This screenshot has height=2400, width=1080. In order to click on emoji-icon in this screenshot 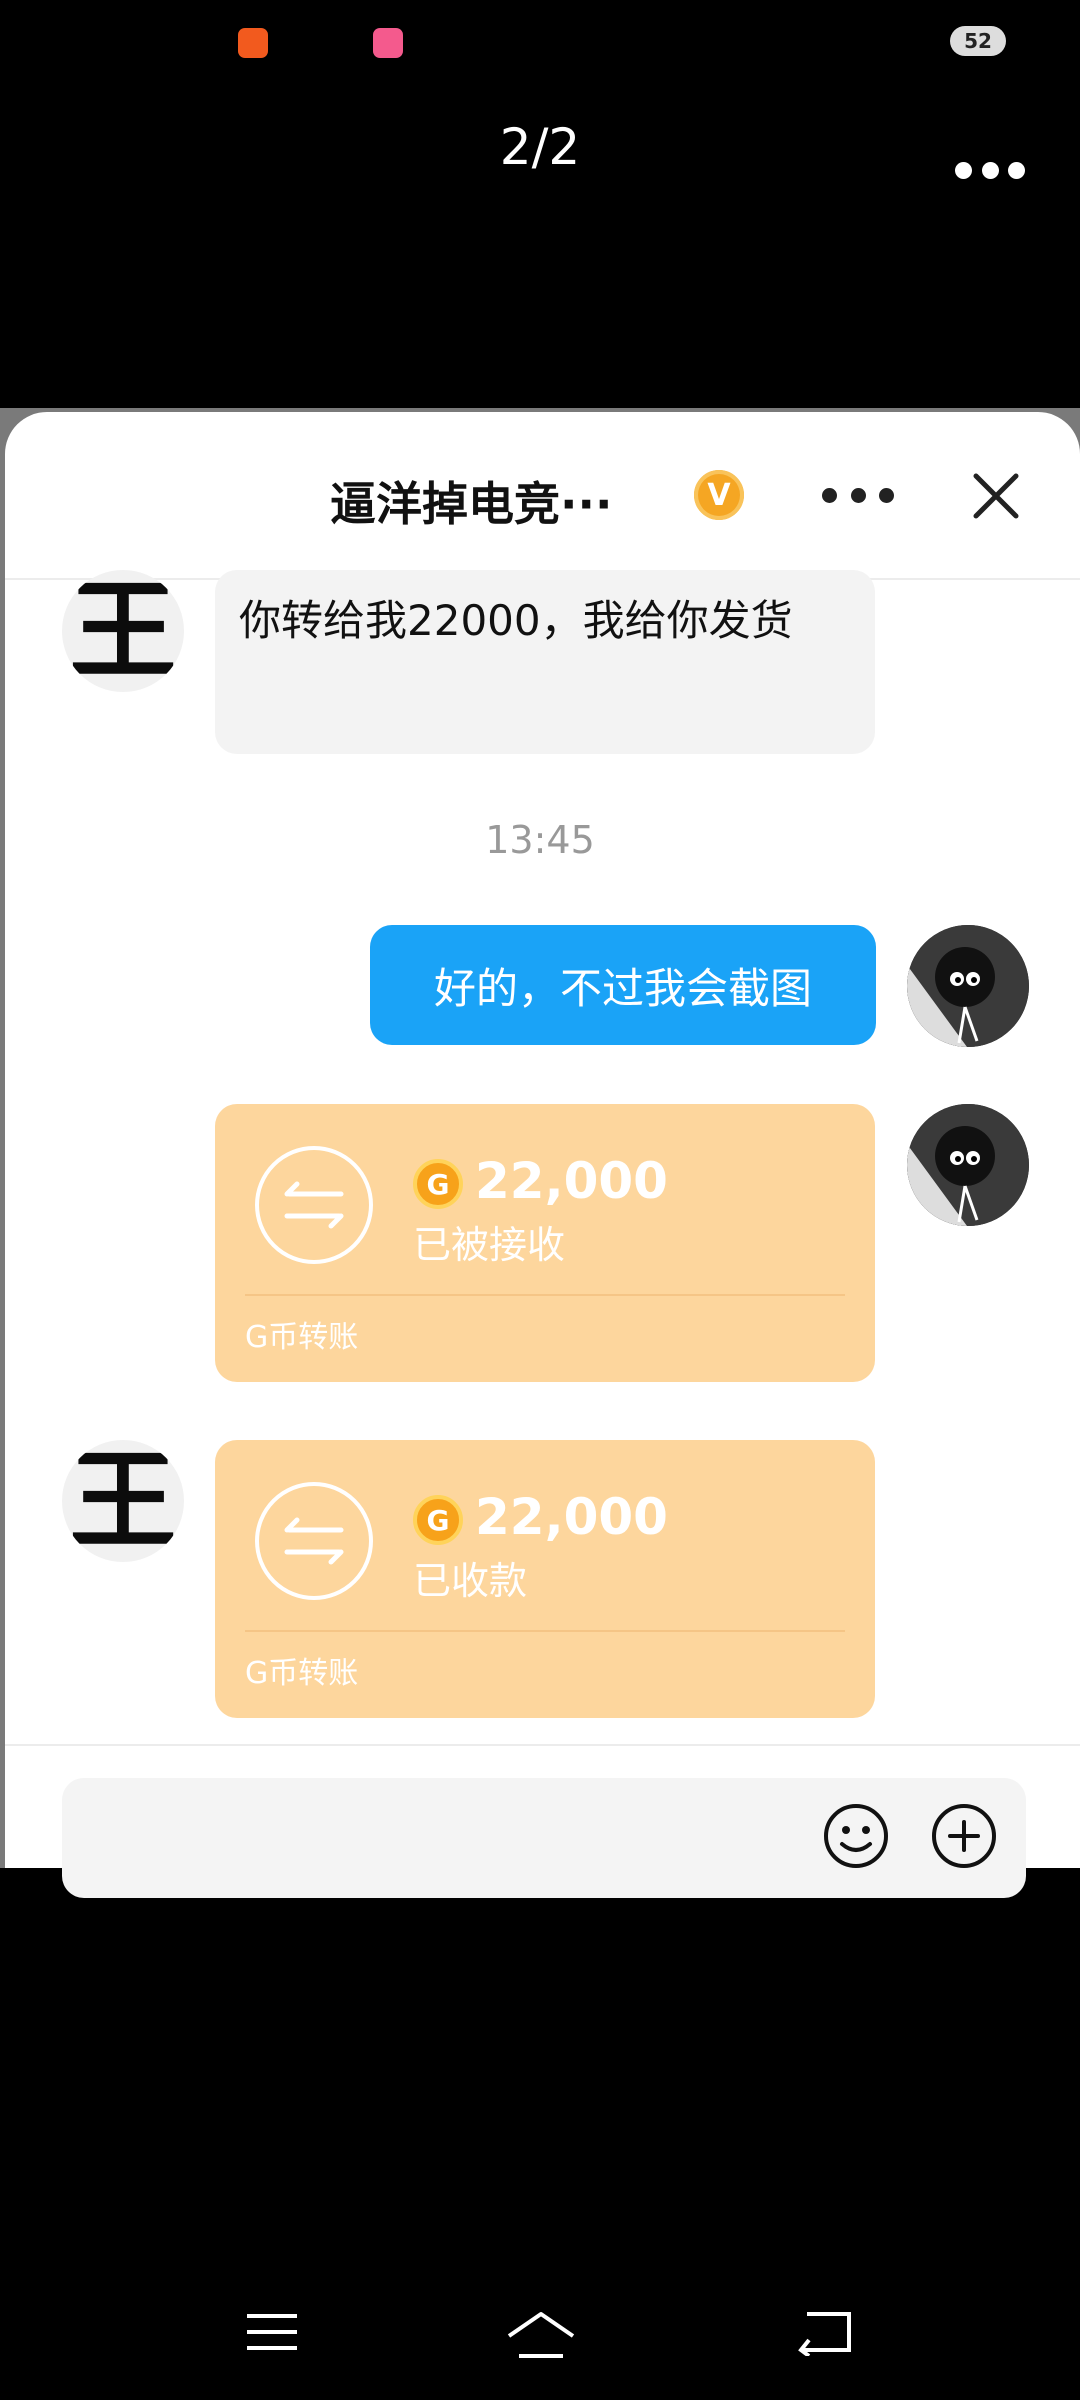, I will do `click(856, 1836)`.